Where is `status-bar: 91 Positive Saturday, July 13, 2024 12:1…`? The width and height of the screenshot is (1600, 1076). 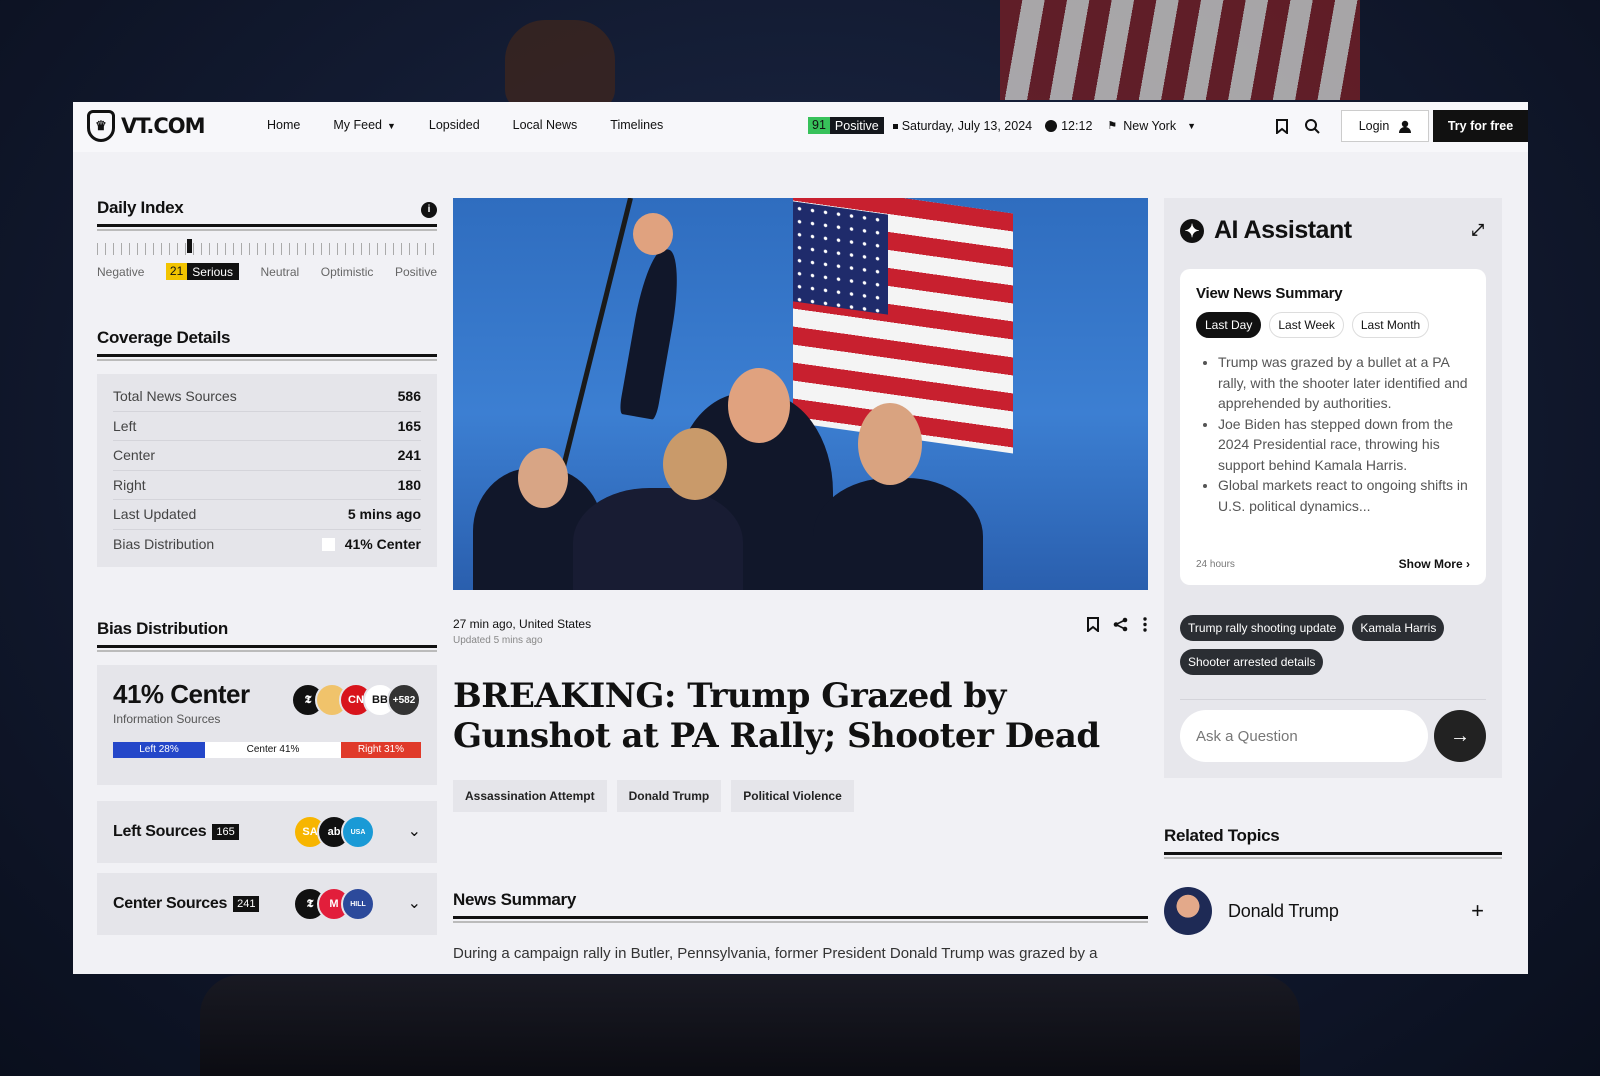 status-bar: 91 Positive Saturday, July 13, 2024 12:1… is located at coordinates (1002, 125).